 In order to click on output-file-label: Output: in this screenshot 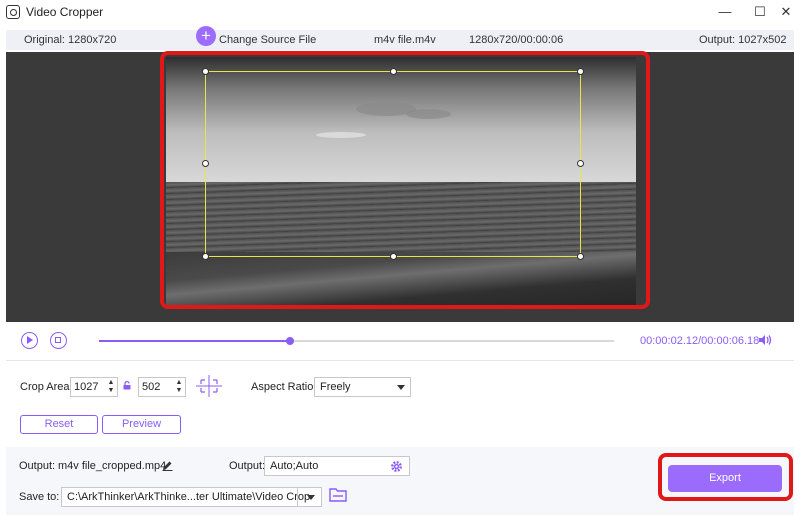, I will do `click(37, 466)`.